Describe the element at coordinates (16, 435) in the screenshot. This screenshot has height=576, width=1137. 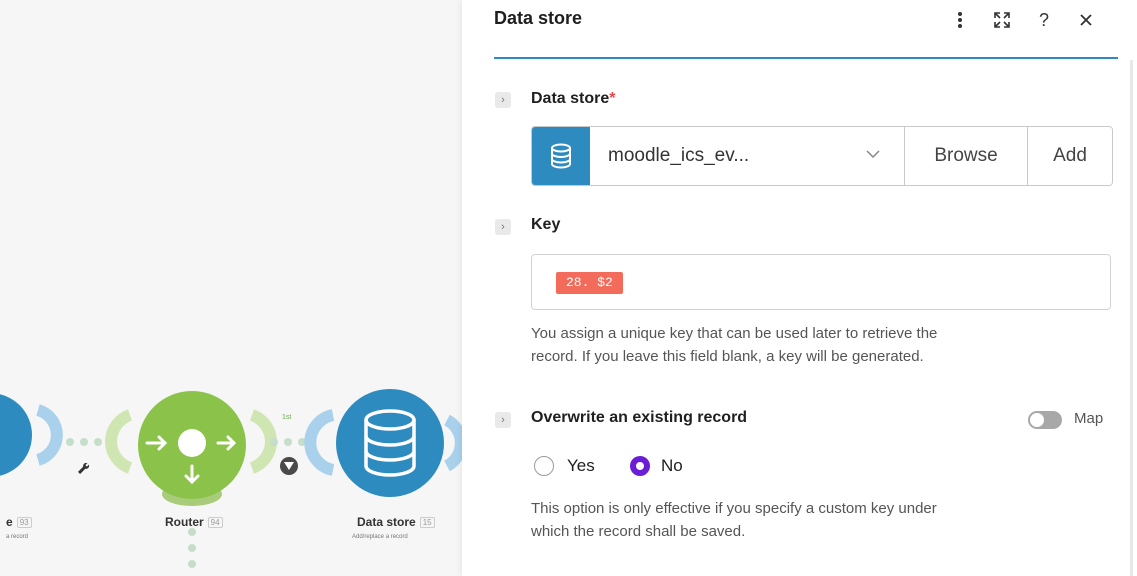
I see `previous-module-node` at that location.